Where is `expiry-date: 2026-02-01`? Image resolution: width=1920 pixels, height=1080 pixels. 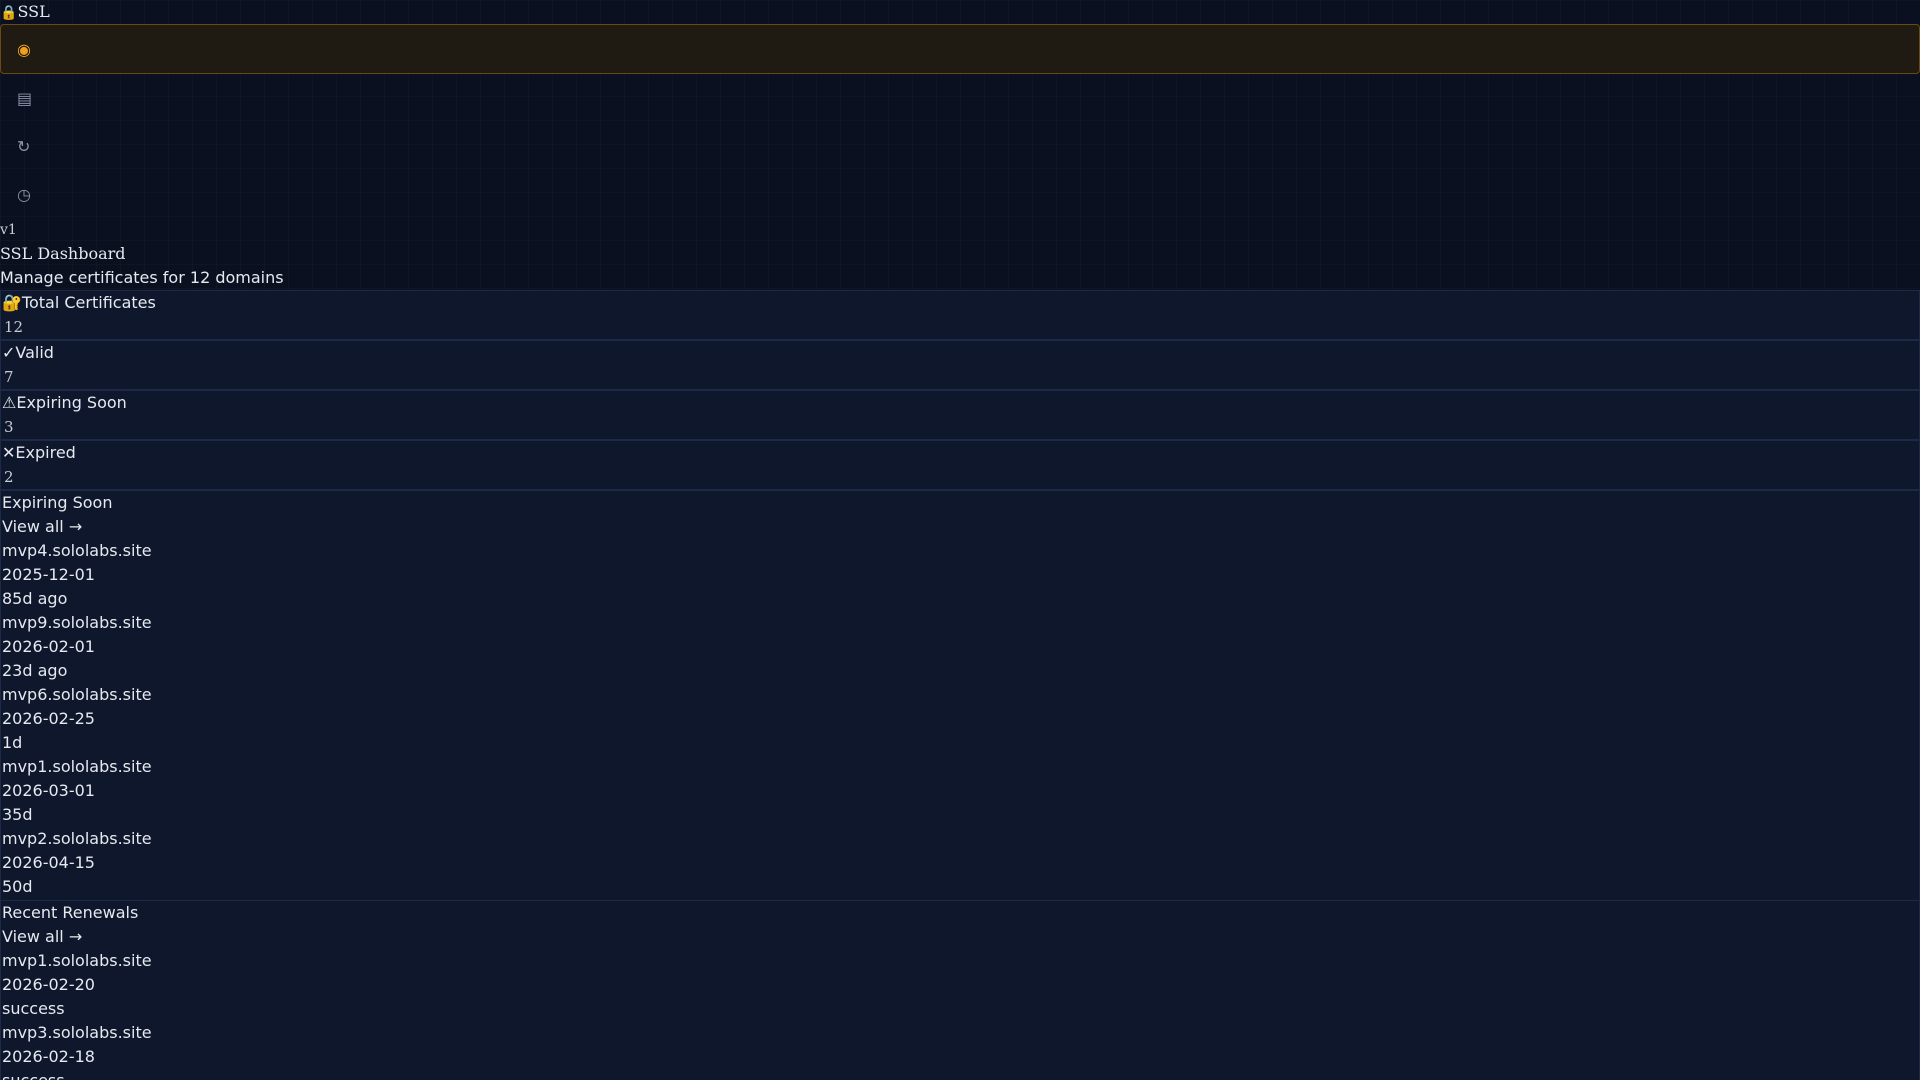 expiry-date: 2026-02-01 is located at coordinates (48, 646).